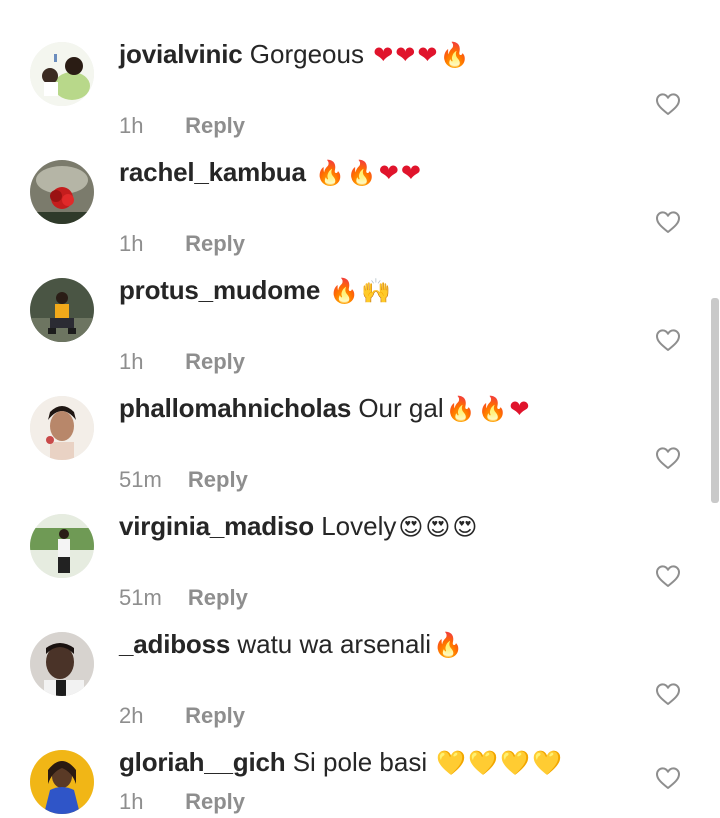  Describe the element at coordinates (715, 400) in the screenshot. I see `scrollbar` at that location.